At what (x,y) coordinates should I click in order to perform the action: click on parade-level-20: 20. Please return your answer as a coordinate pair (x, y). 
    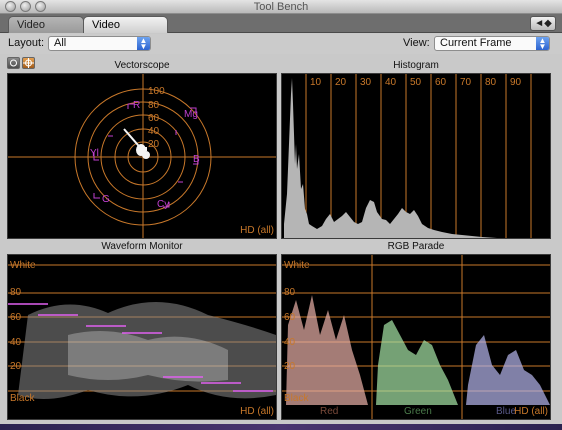
    Looking at the image, I should click on (290, 366).